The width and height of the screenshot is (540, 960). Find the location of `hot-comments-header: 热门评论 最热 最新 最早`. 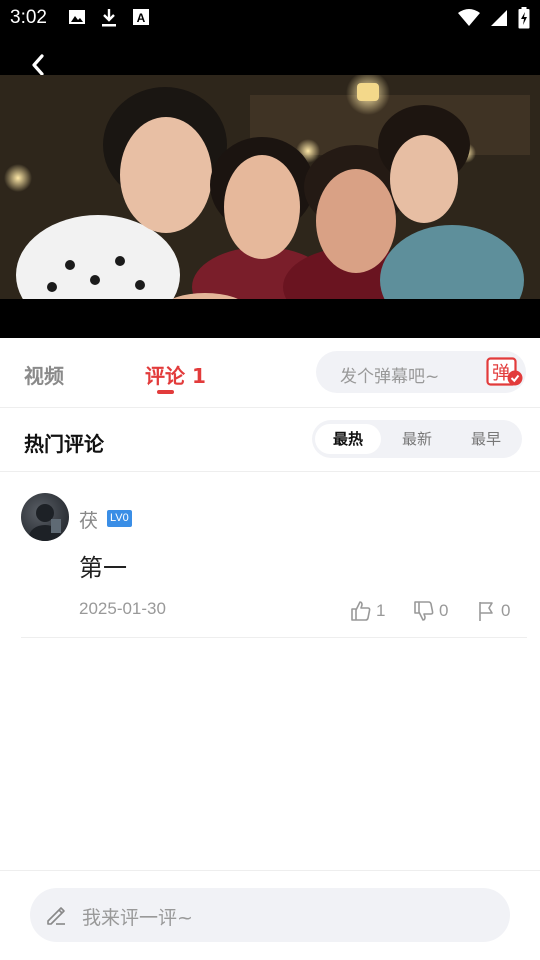

hot-comments-header: 热门评论 最热 最新 最早 is located at coordinates (270, 440).